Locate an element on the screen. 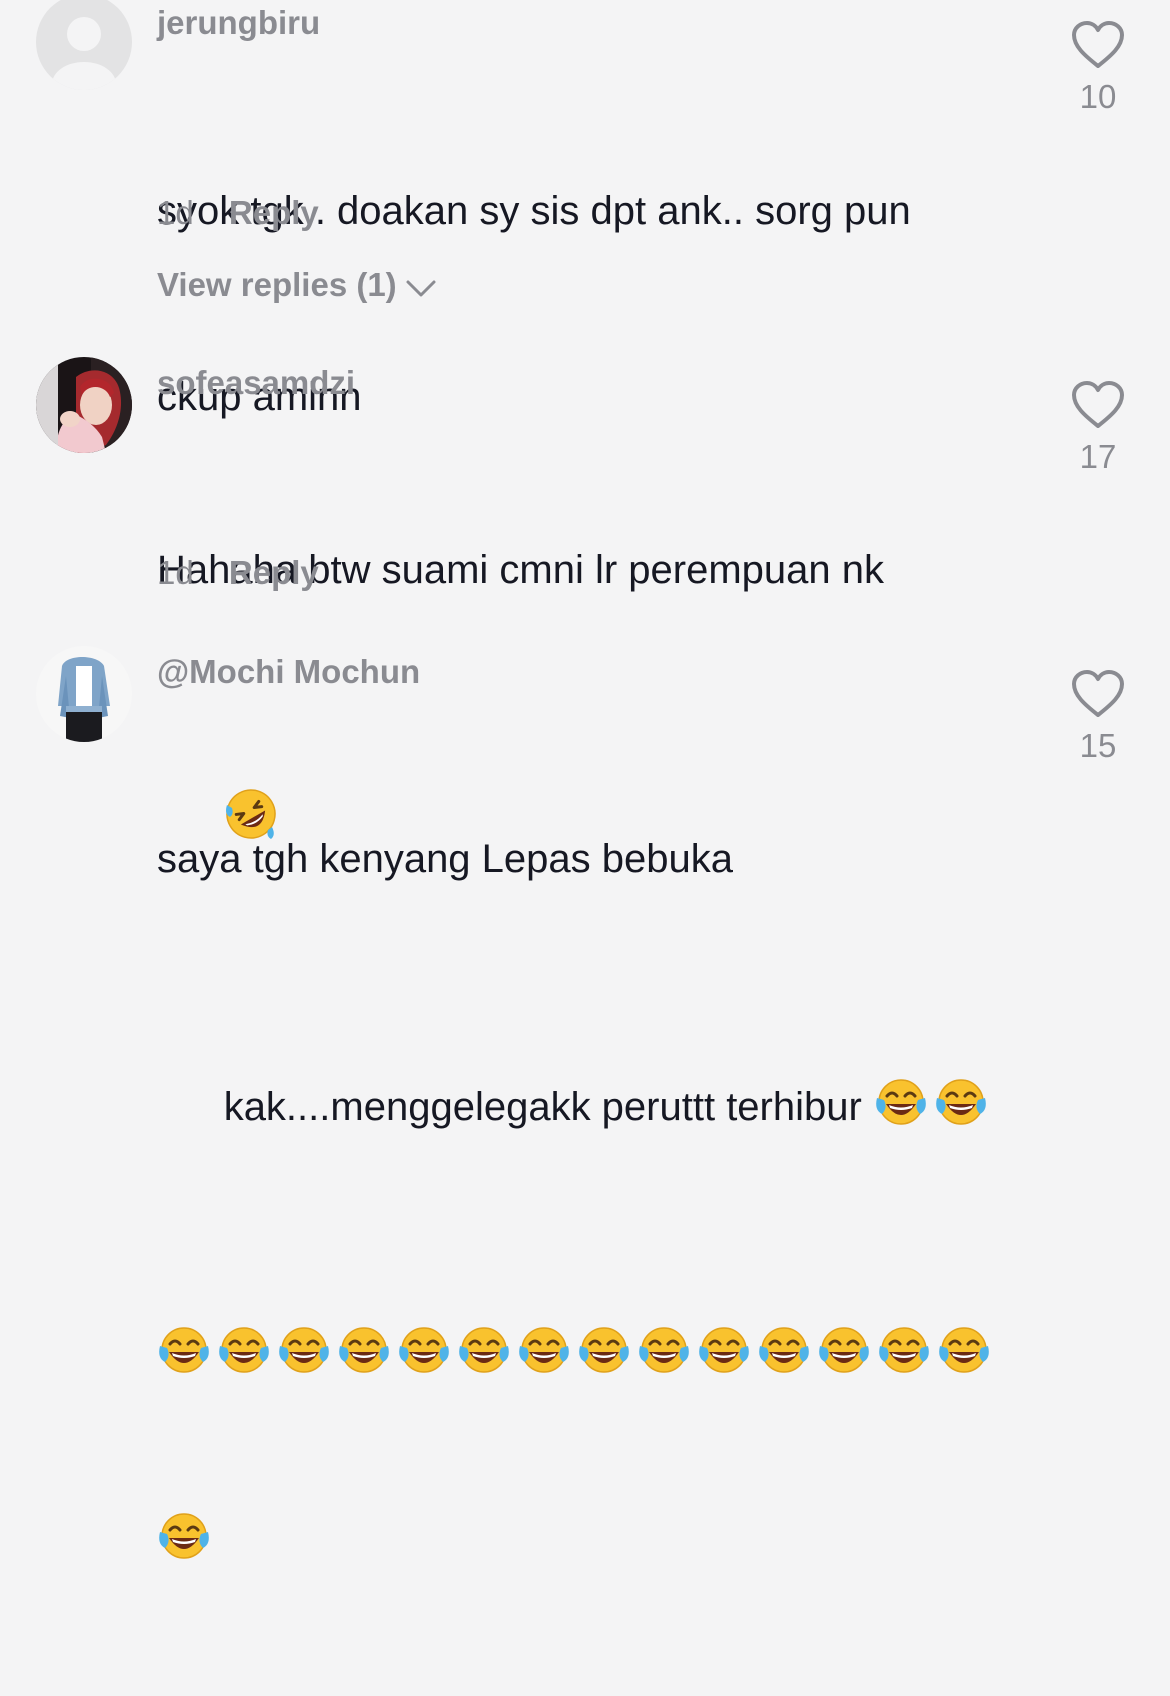  like-button: 10 is located at coordinates (1098, 68).